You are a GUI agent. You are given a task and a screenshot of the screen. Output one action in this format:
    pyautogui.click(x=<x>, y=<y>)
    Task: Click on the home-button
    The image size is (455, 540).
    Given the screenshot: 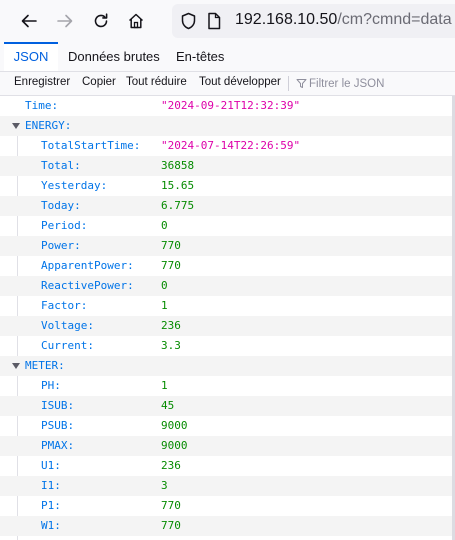 What is the action you would take?
    pyautogui.click(x=136, y=21)
    